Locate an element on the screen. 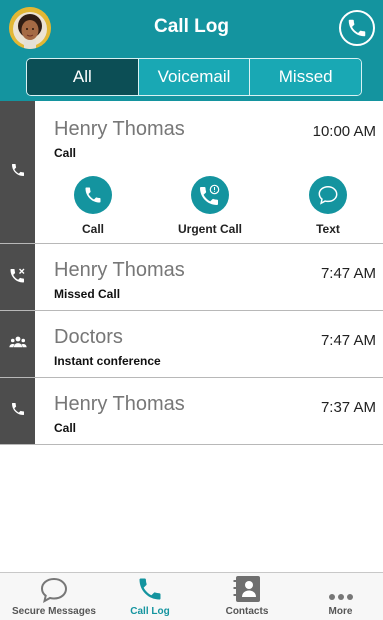  page-title: Call Log is located at coordinates (191, 26).